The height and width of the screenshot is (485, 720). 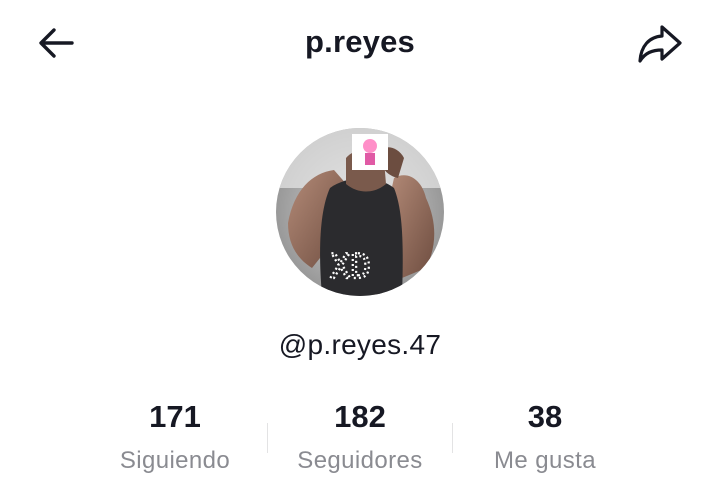 I want to click on username-handle: @p.reyes.47, so click(x=360, y=344).